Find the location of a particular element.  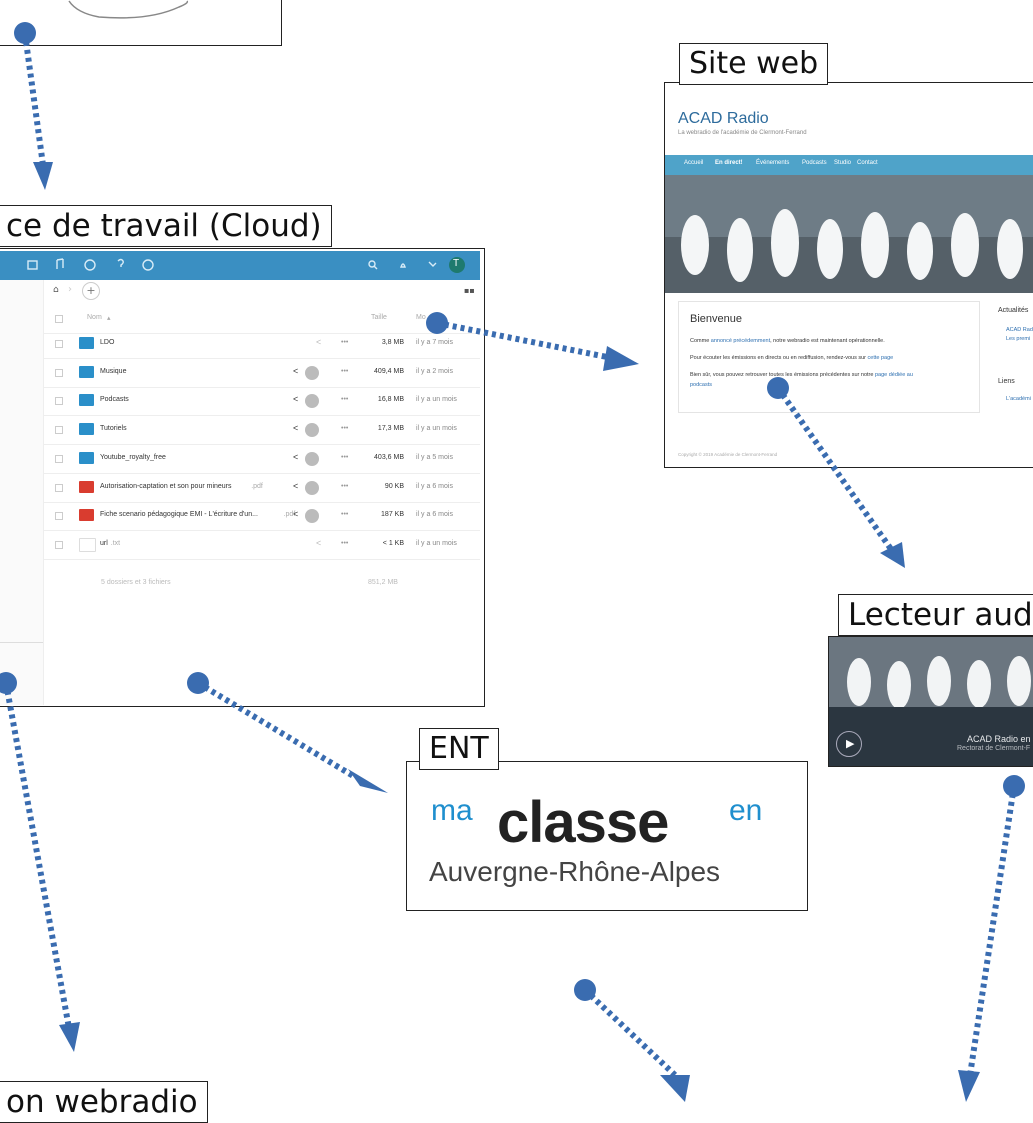

arrow-player-to-next is located at coordinates (992, 930).